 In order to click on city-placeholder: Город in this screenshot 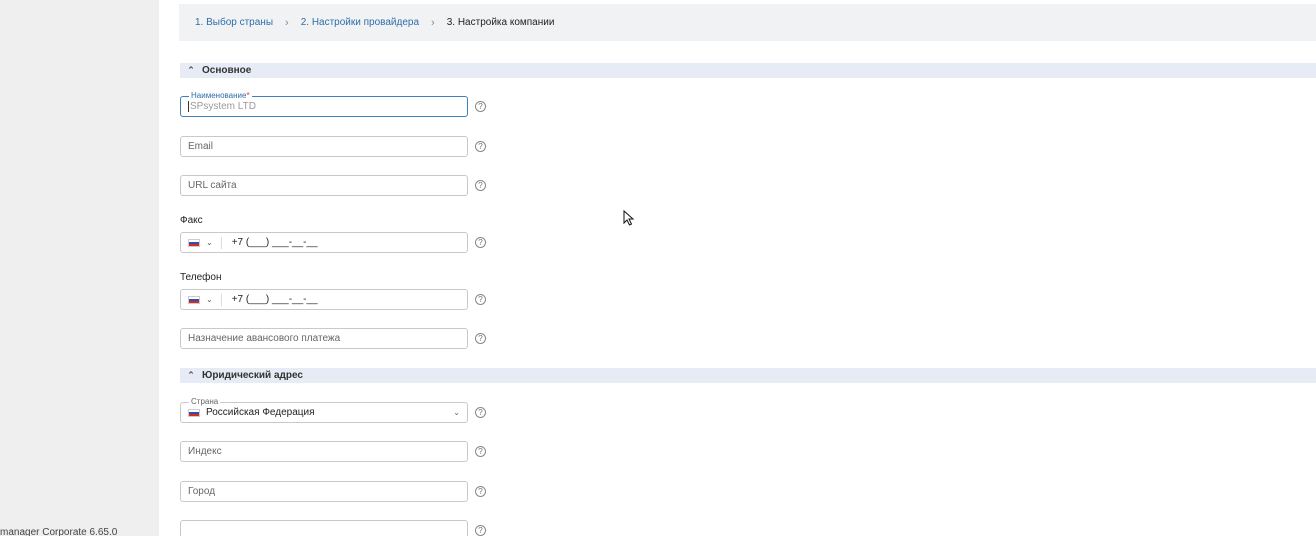, I will do `click(202, 491)`.